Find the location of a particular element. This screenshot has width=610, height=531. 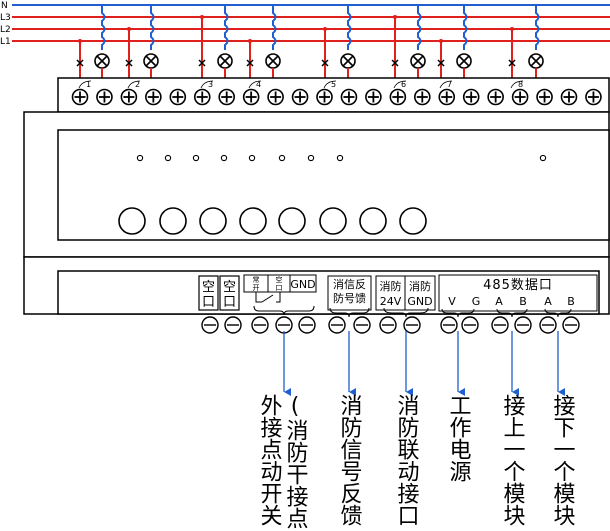

block-485-a1: A is located at coordinates (499, 301).